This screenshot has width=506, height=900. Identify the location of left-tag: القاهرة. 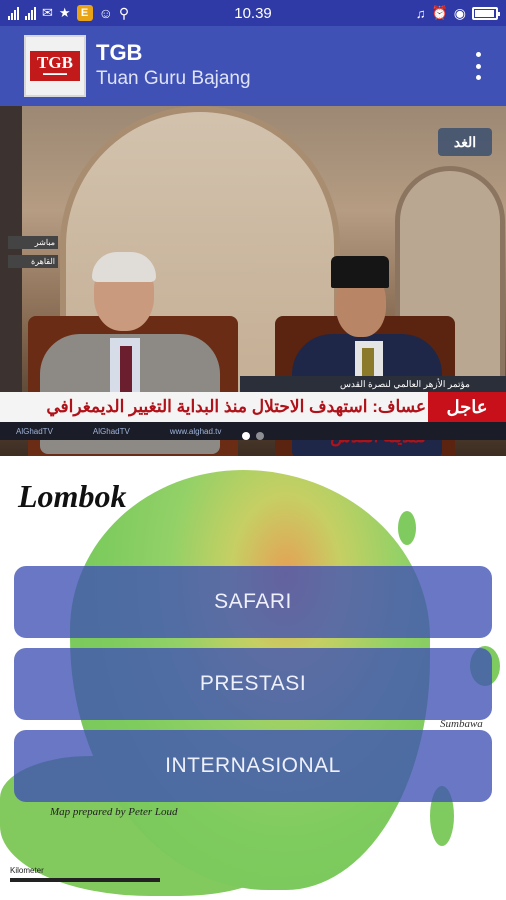
(33, 261).